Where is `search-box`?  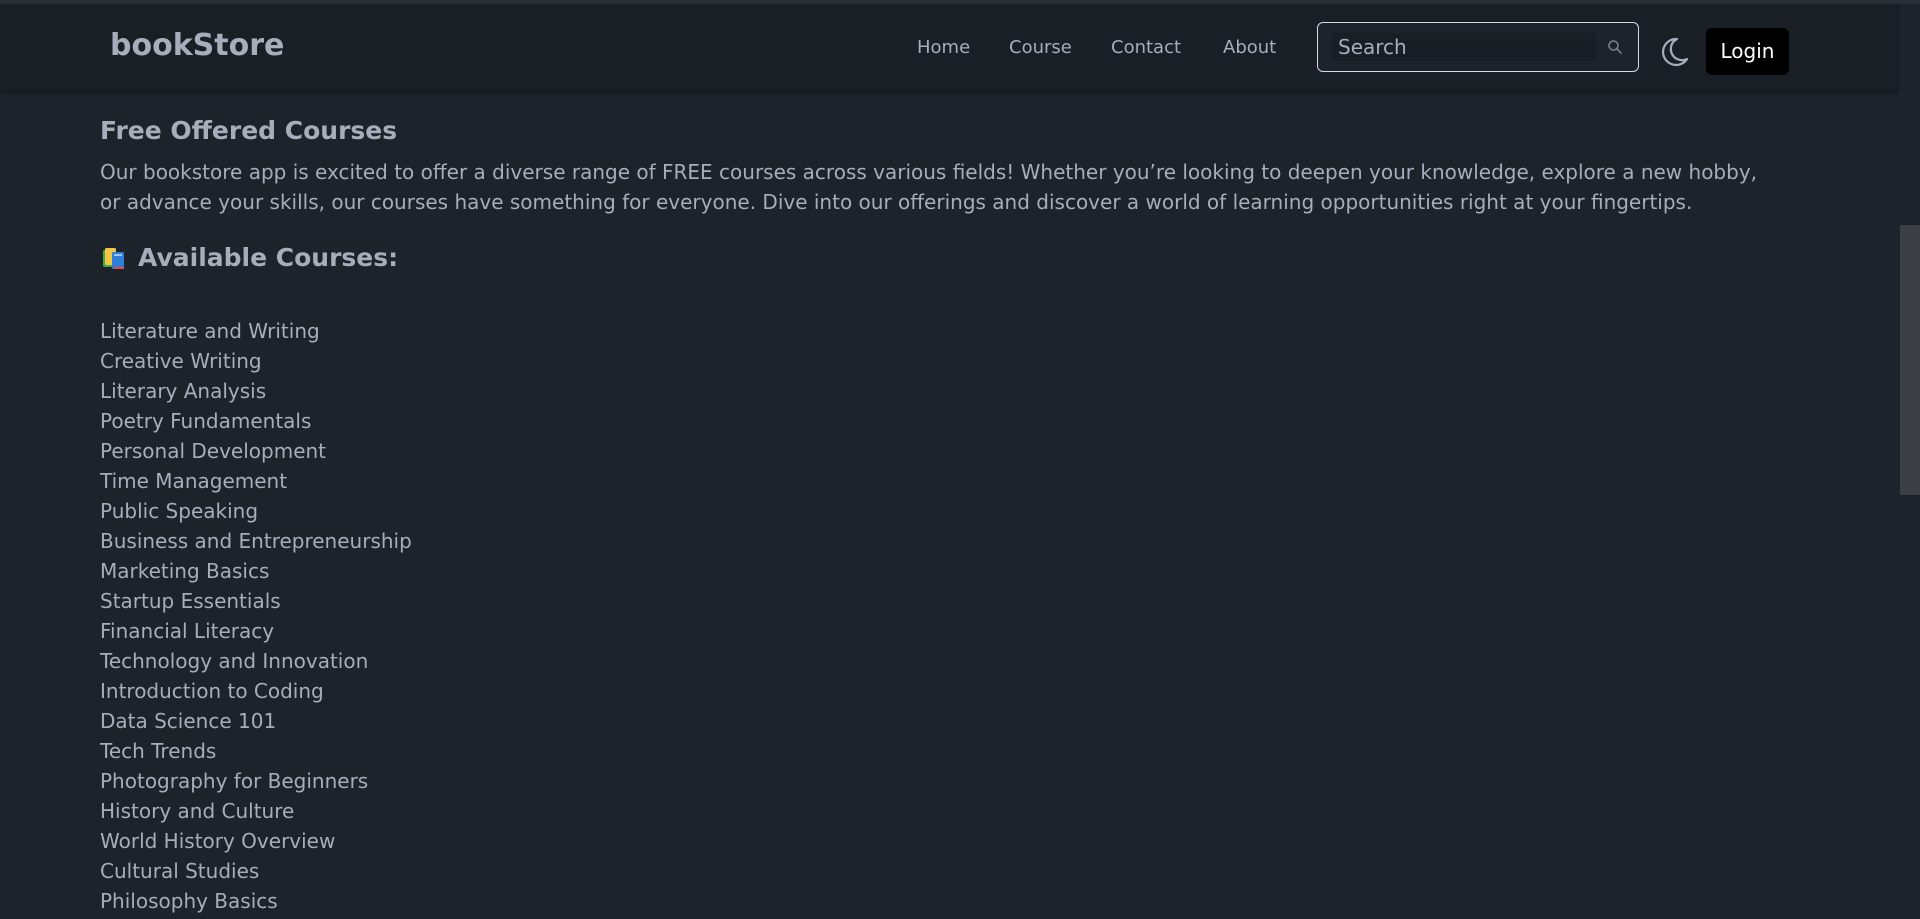
search-box is located at coordinates (1478, 47).